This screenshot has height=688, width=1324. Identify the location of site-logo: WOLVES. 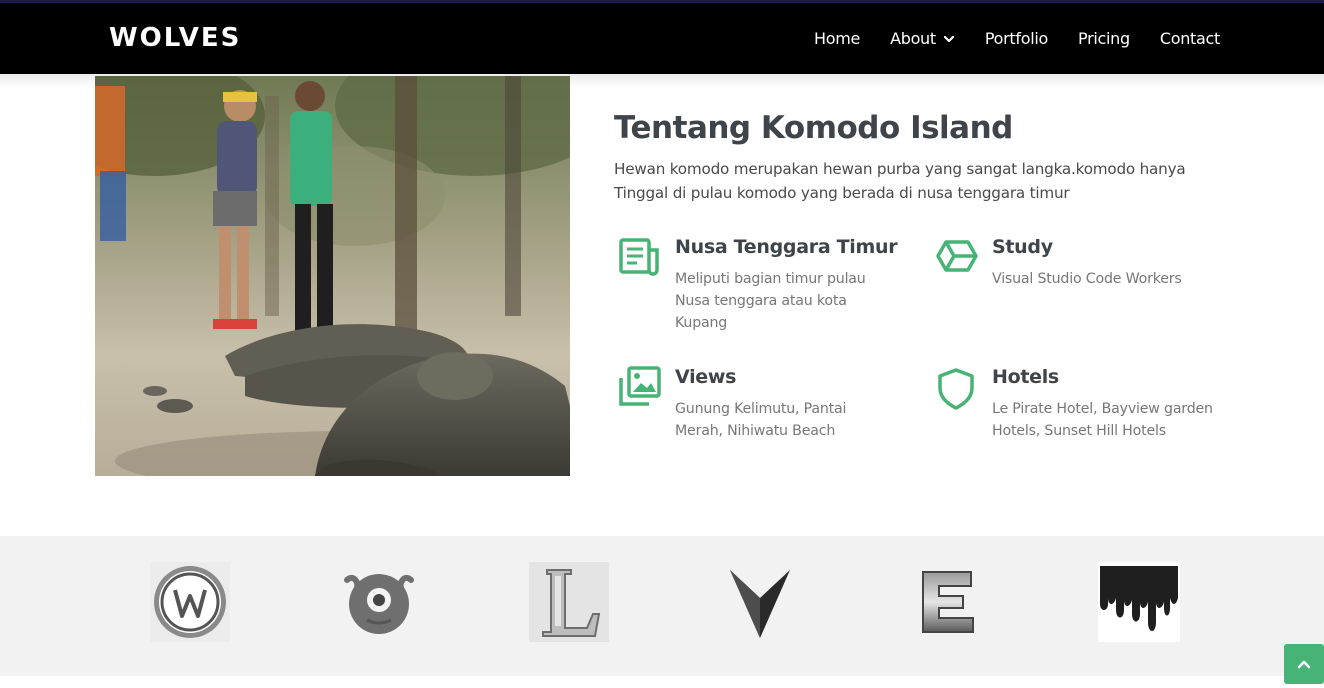
(175, 38).